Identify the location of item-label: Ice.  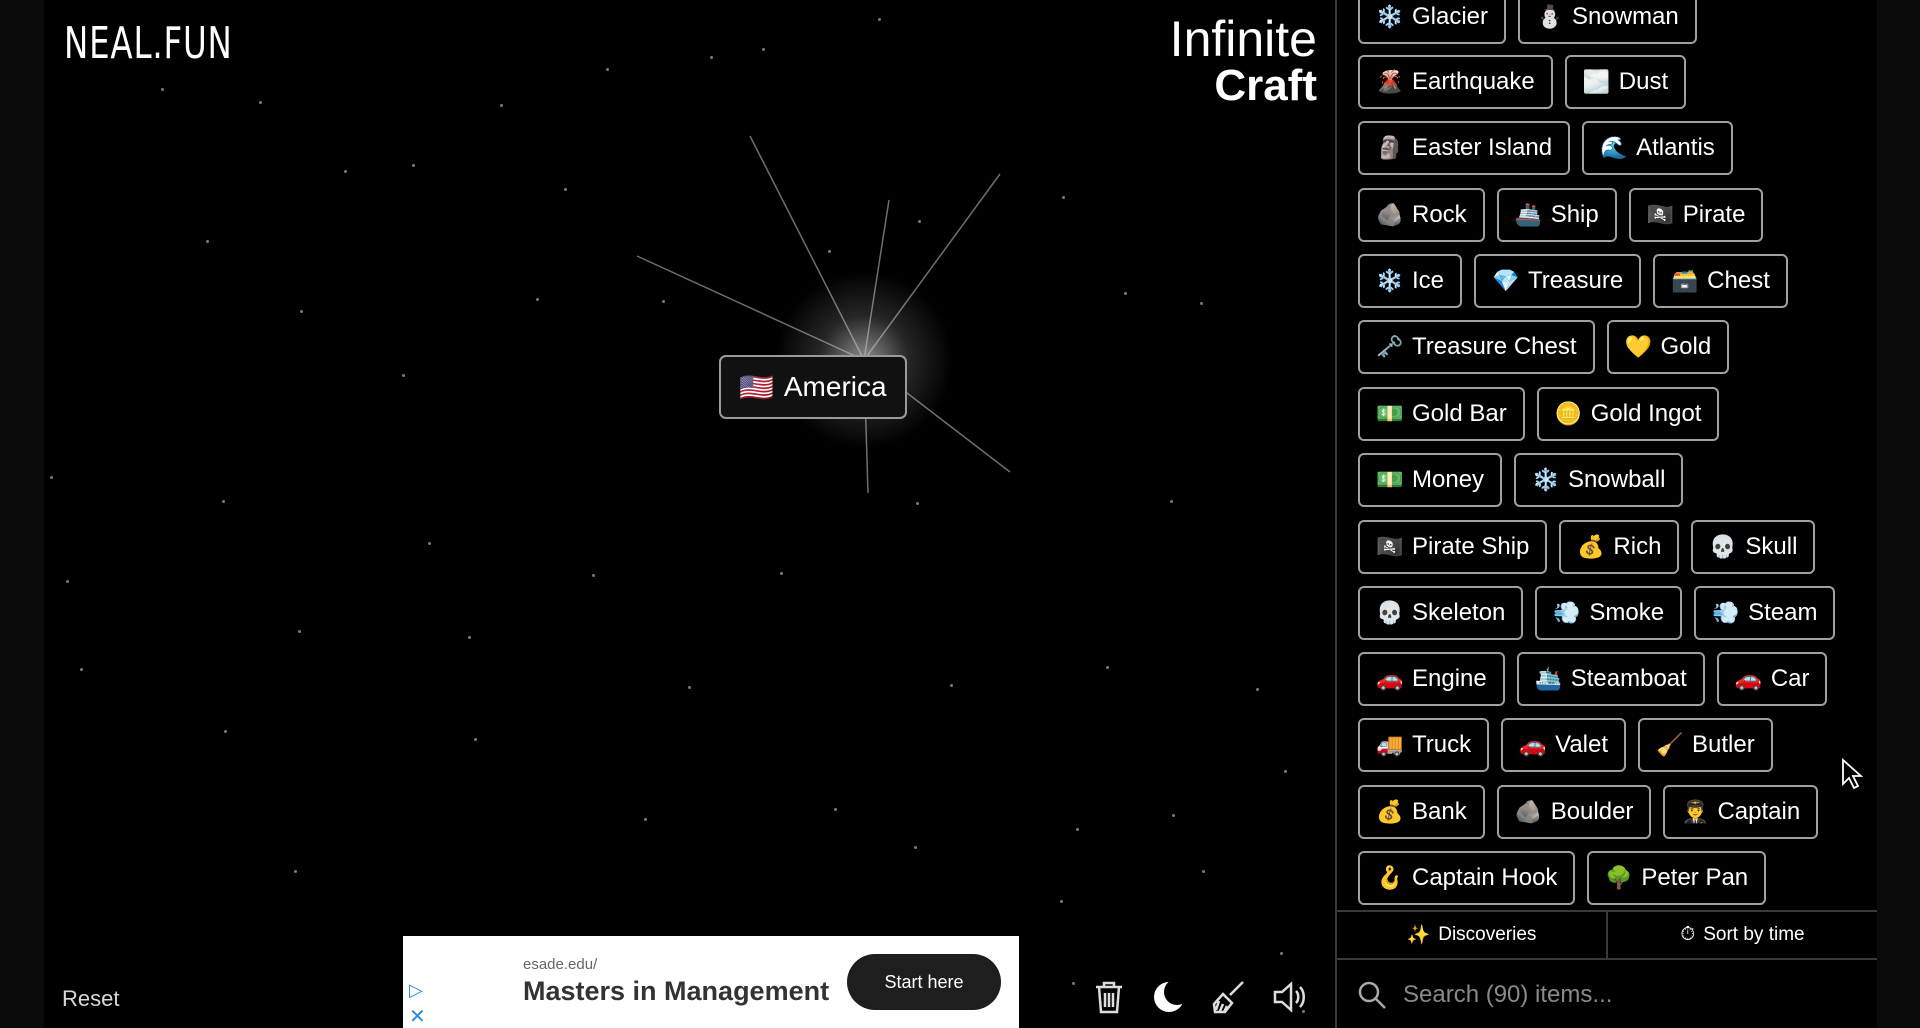
(1428, 280).